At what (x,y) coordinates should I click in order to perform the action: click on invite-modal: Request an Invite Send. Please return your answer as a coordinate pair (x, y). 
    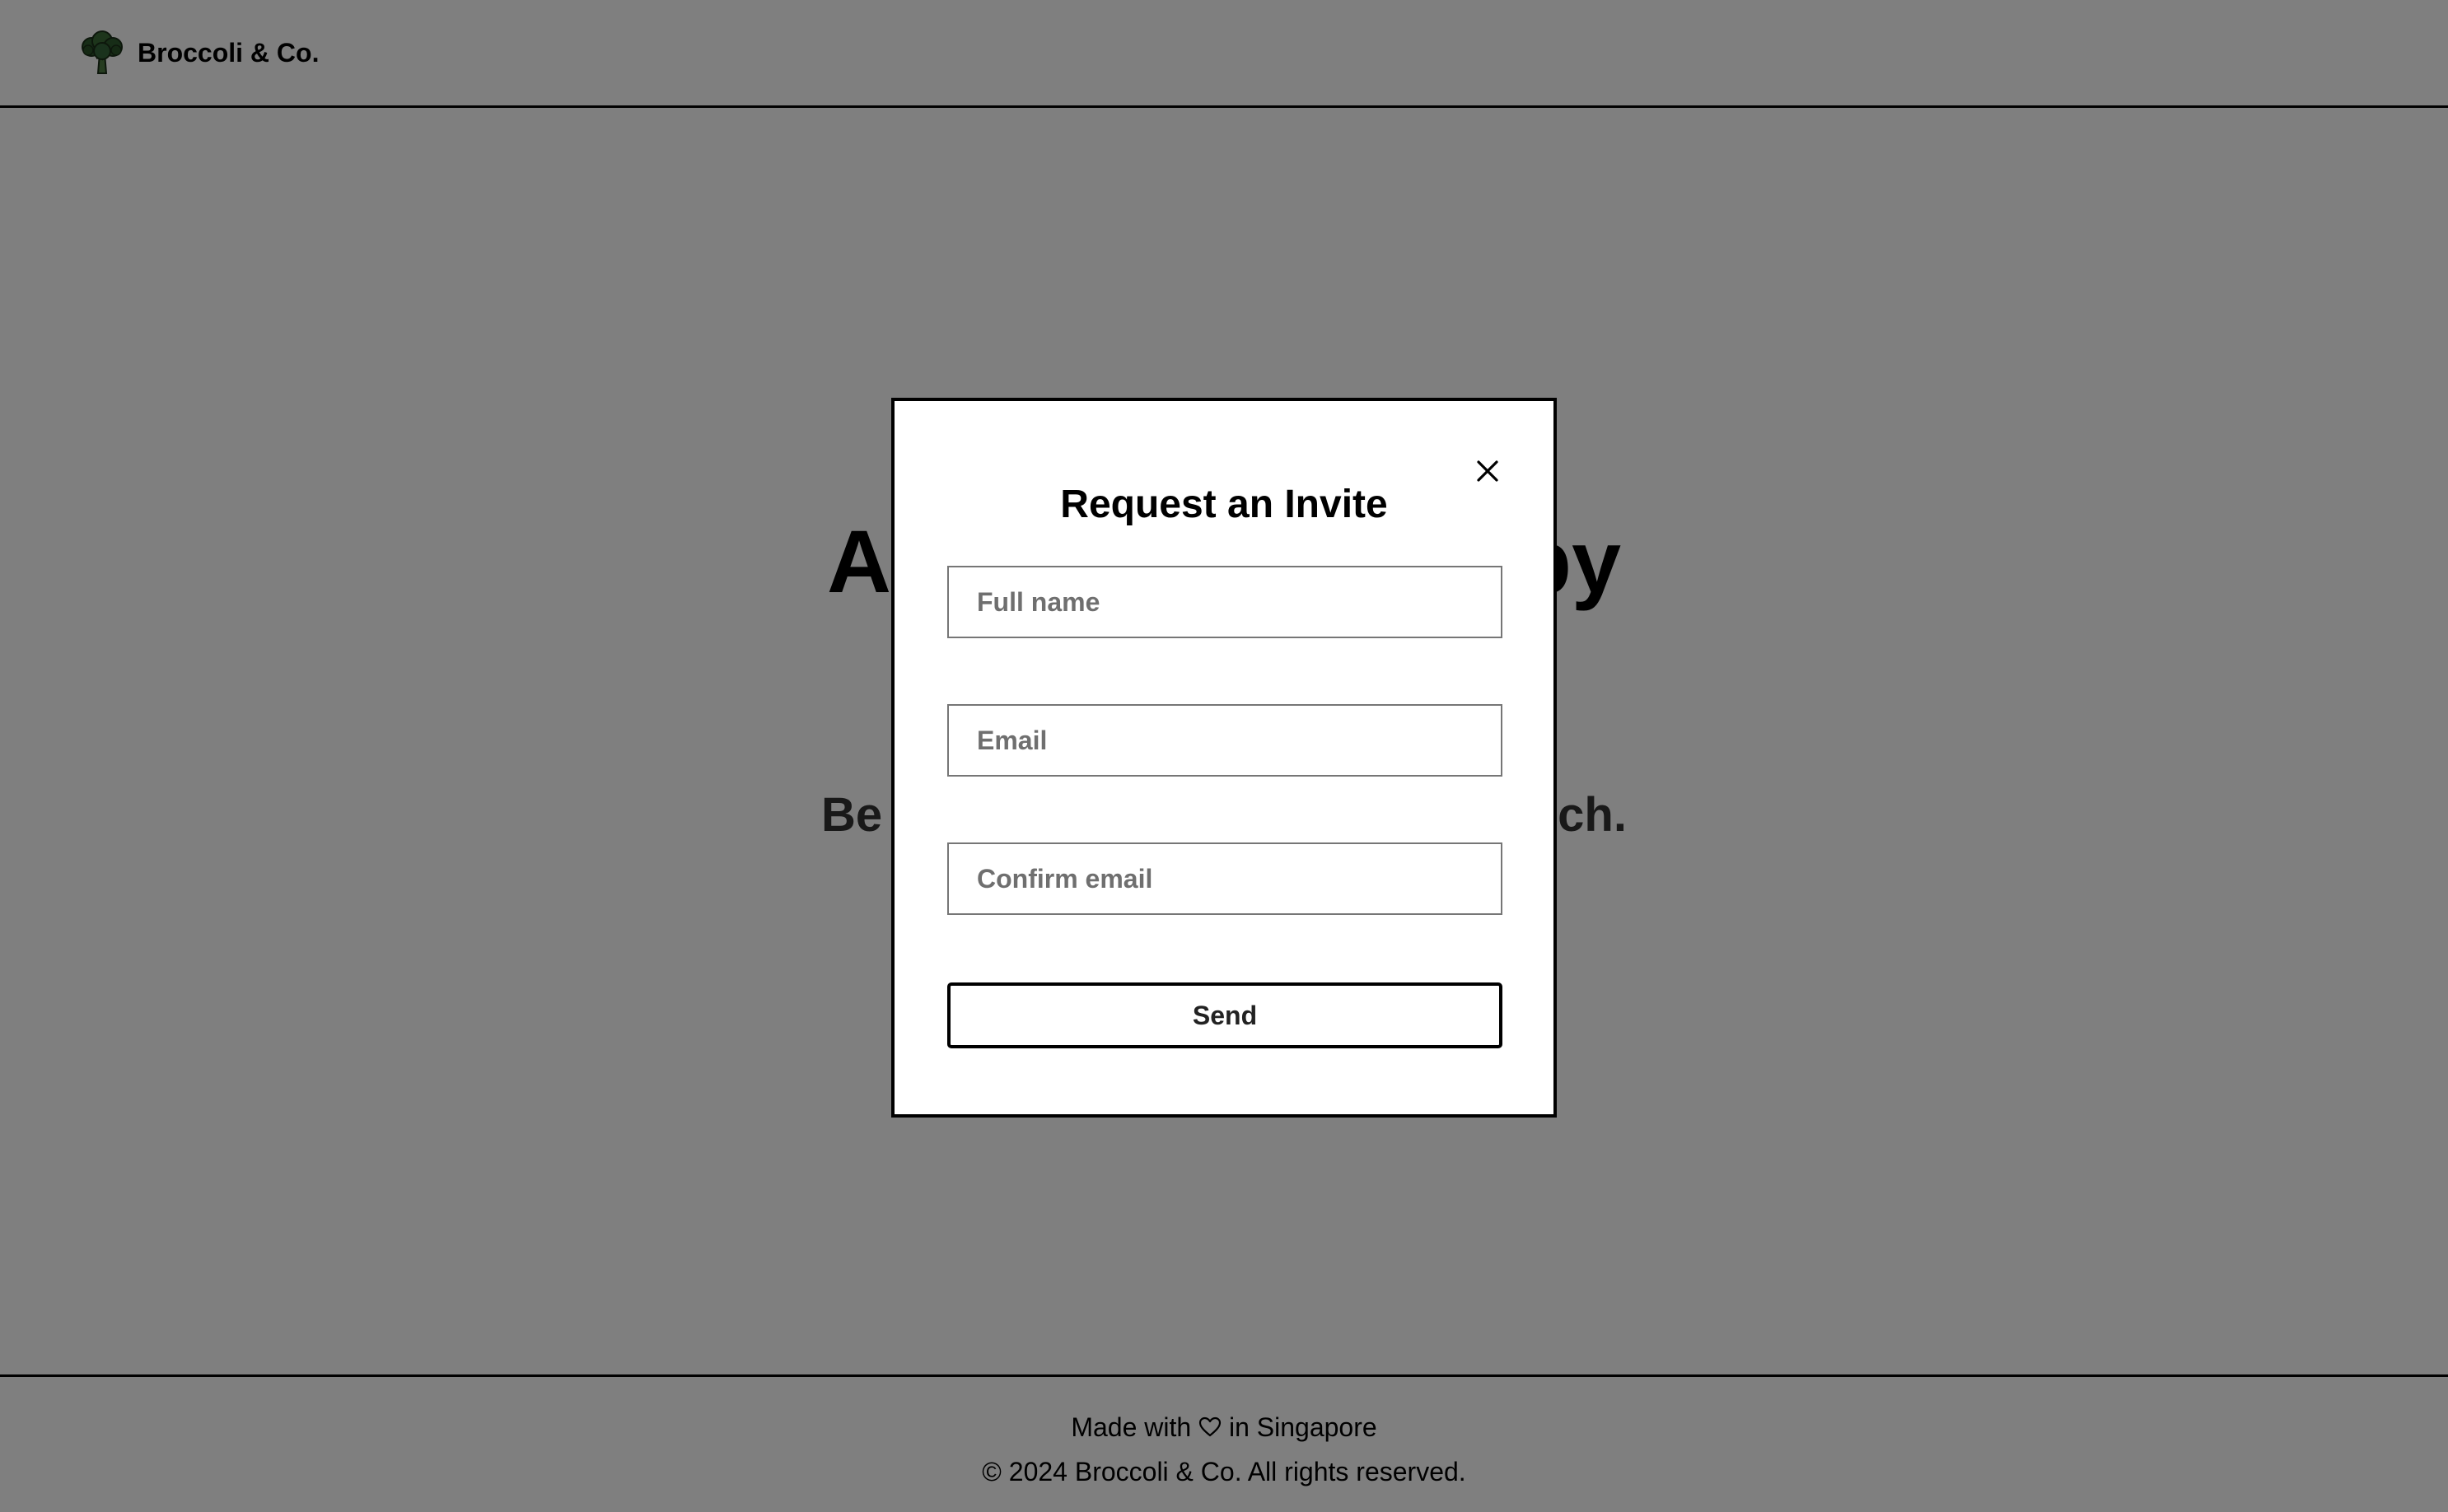
    Looking at the image, I should click on (1224, 758).